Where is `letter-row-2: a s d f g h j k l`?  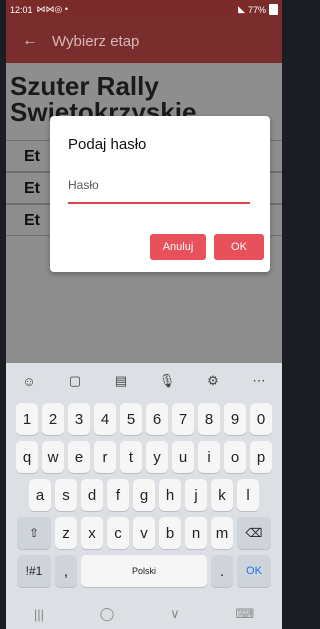 letter-row-2: a s d f g h j k l is located at coordinates (144, 495).